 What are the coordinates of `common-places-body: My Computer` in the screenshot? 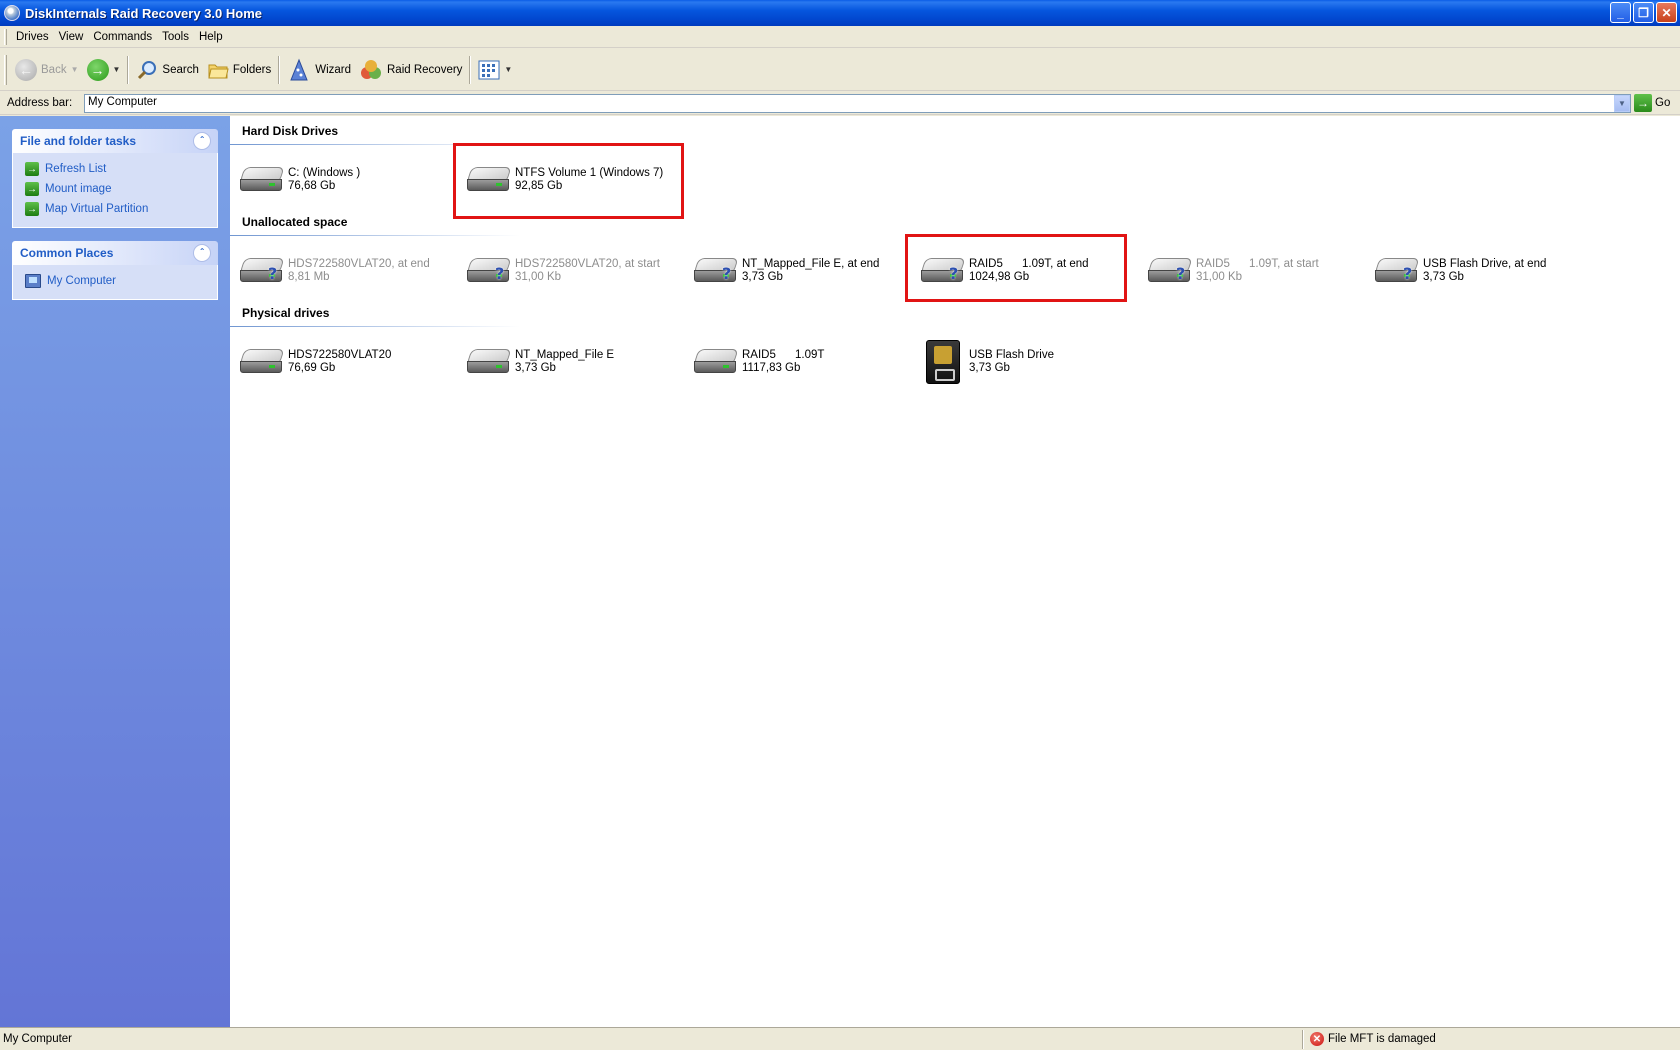 It's located at (115, 282).